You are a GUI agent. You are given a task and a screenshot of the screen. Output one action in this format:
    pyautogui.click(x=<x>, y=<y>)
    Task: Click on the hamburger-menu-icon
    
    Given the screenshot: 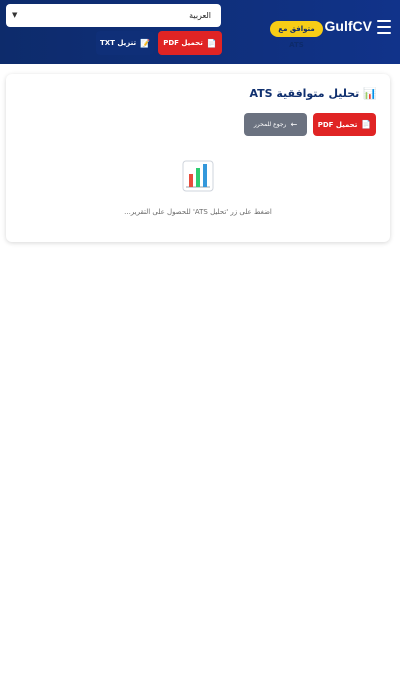 What is the action you would take?
    pyautogui.click(x=384, y=27)
    